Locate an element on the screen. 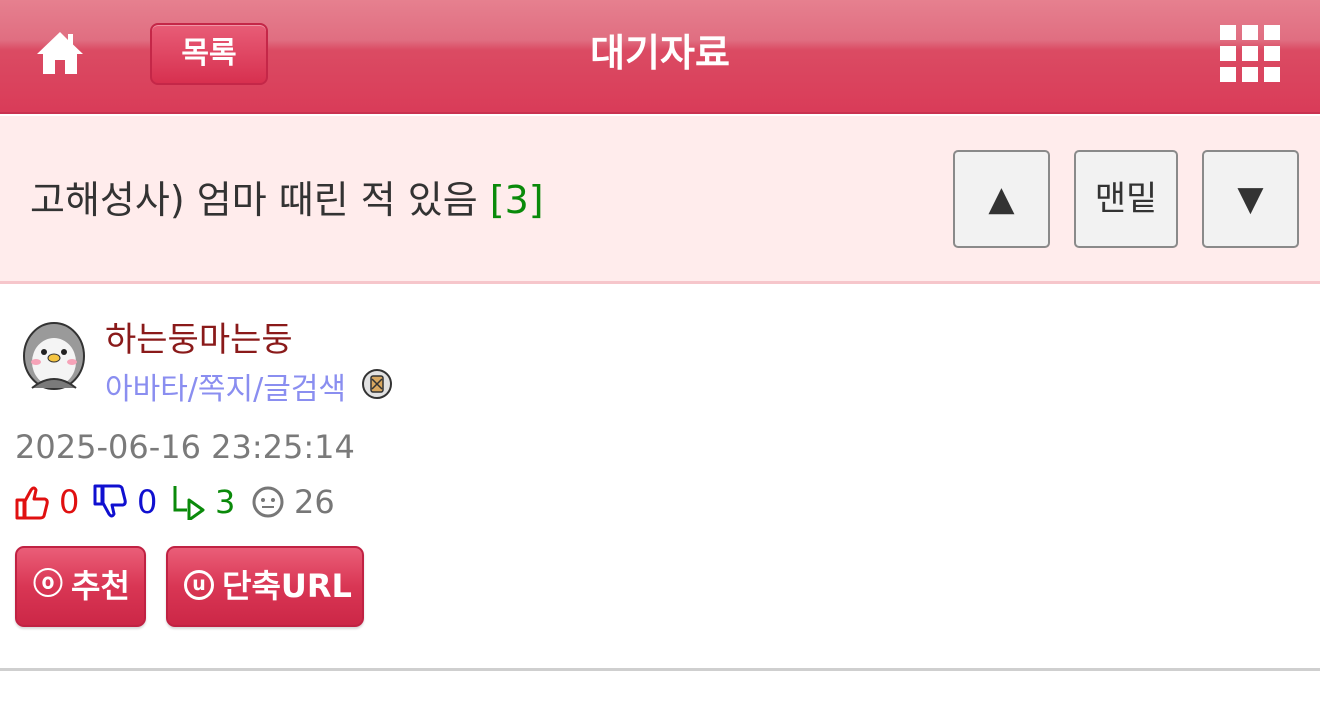  author-name: 하는둥마는둥 is located at coordinates (199, 336).